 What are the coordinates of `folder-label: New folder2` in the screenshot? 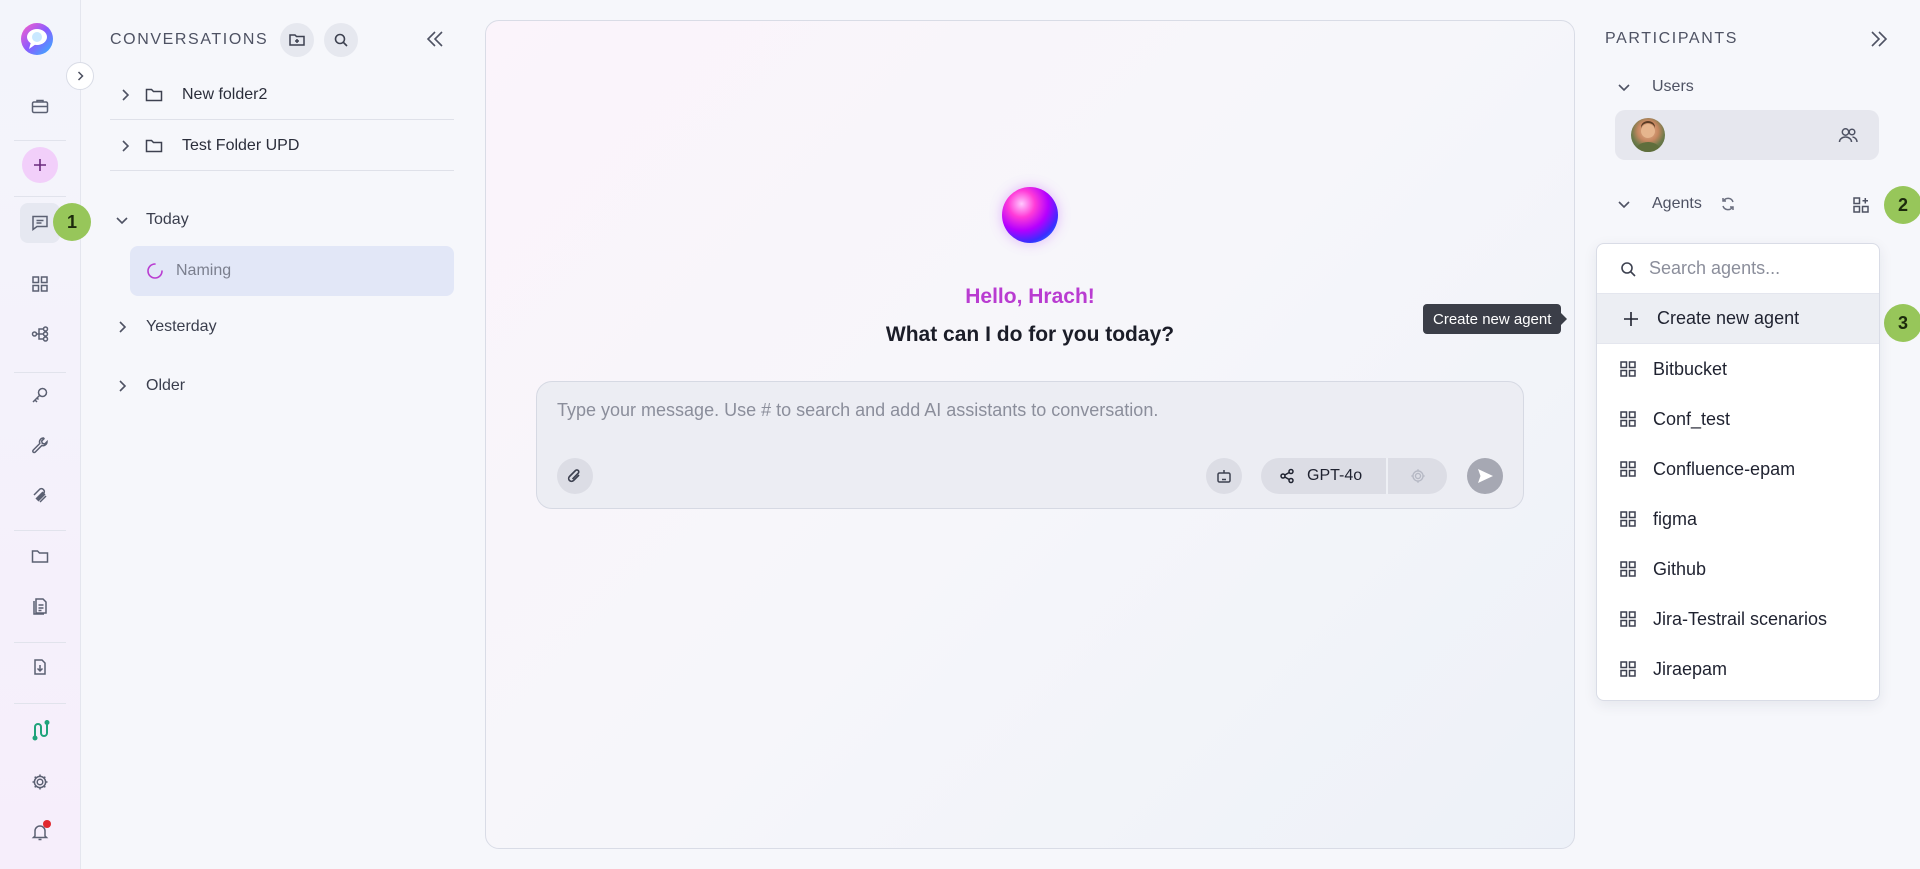 It's located at (225, 94).